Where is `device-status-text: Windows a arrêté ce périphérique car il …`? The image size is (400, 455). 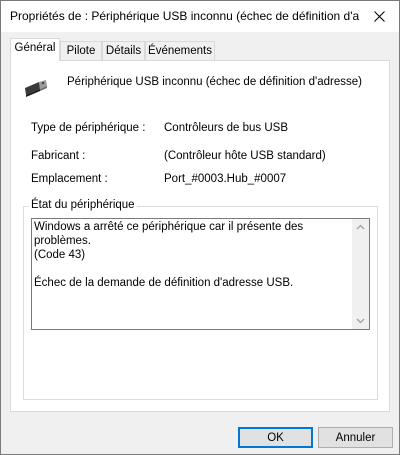
device-status-text: Windows a arrêté ce périphérique car il … is located at coordinates (169, 255).